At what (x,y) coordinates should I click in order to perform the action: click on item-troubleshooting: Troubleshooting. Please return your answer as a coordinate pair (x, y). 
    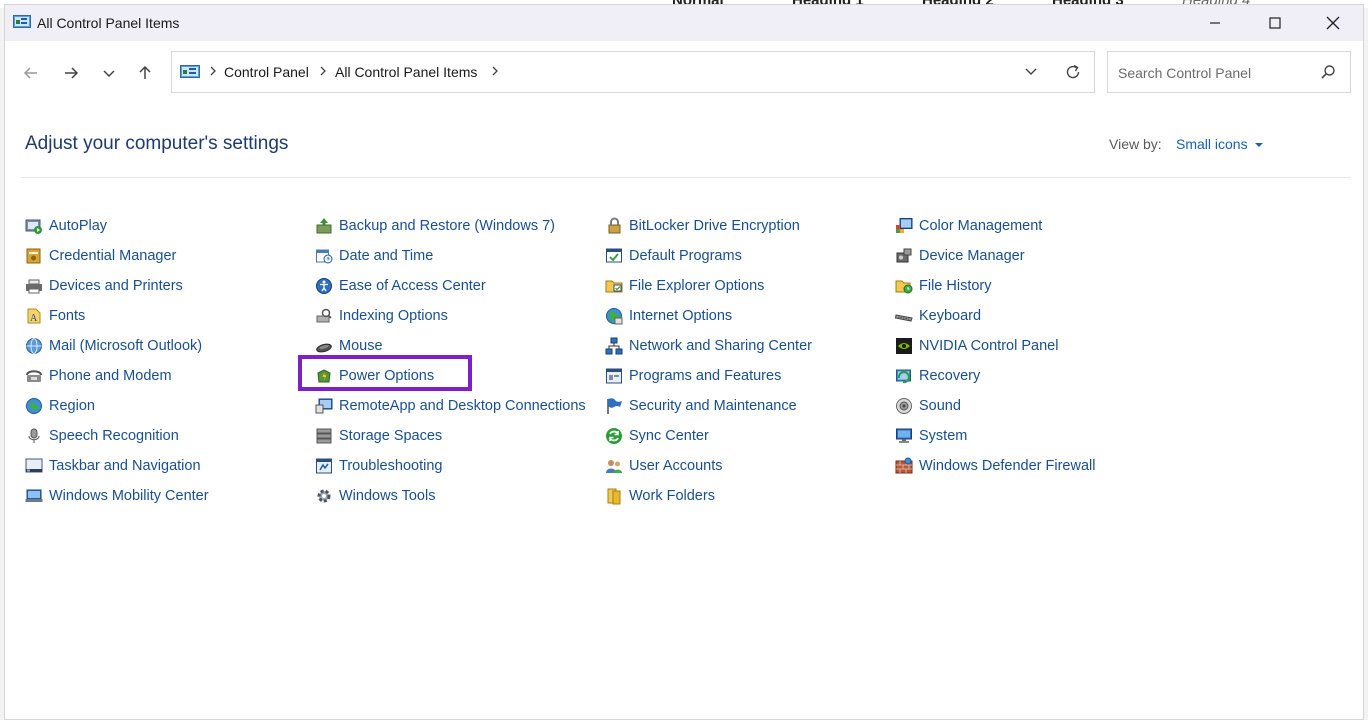
    Looking at the image, I should click on (450, 466).